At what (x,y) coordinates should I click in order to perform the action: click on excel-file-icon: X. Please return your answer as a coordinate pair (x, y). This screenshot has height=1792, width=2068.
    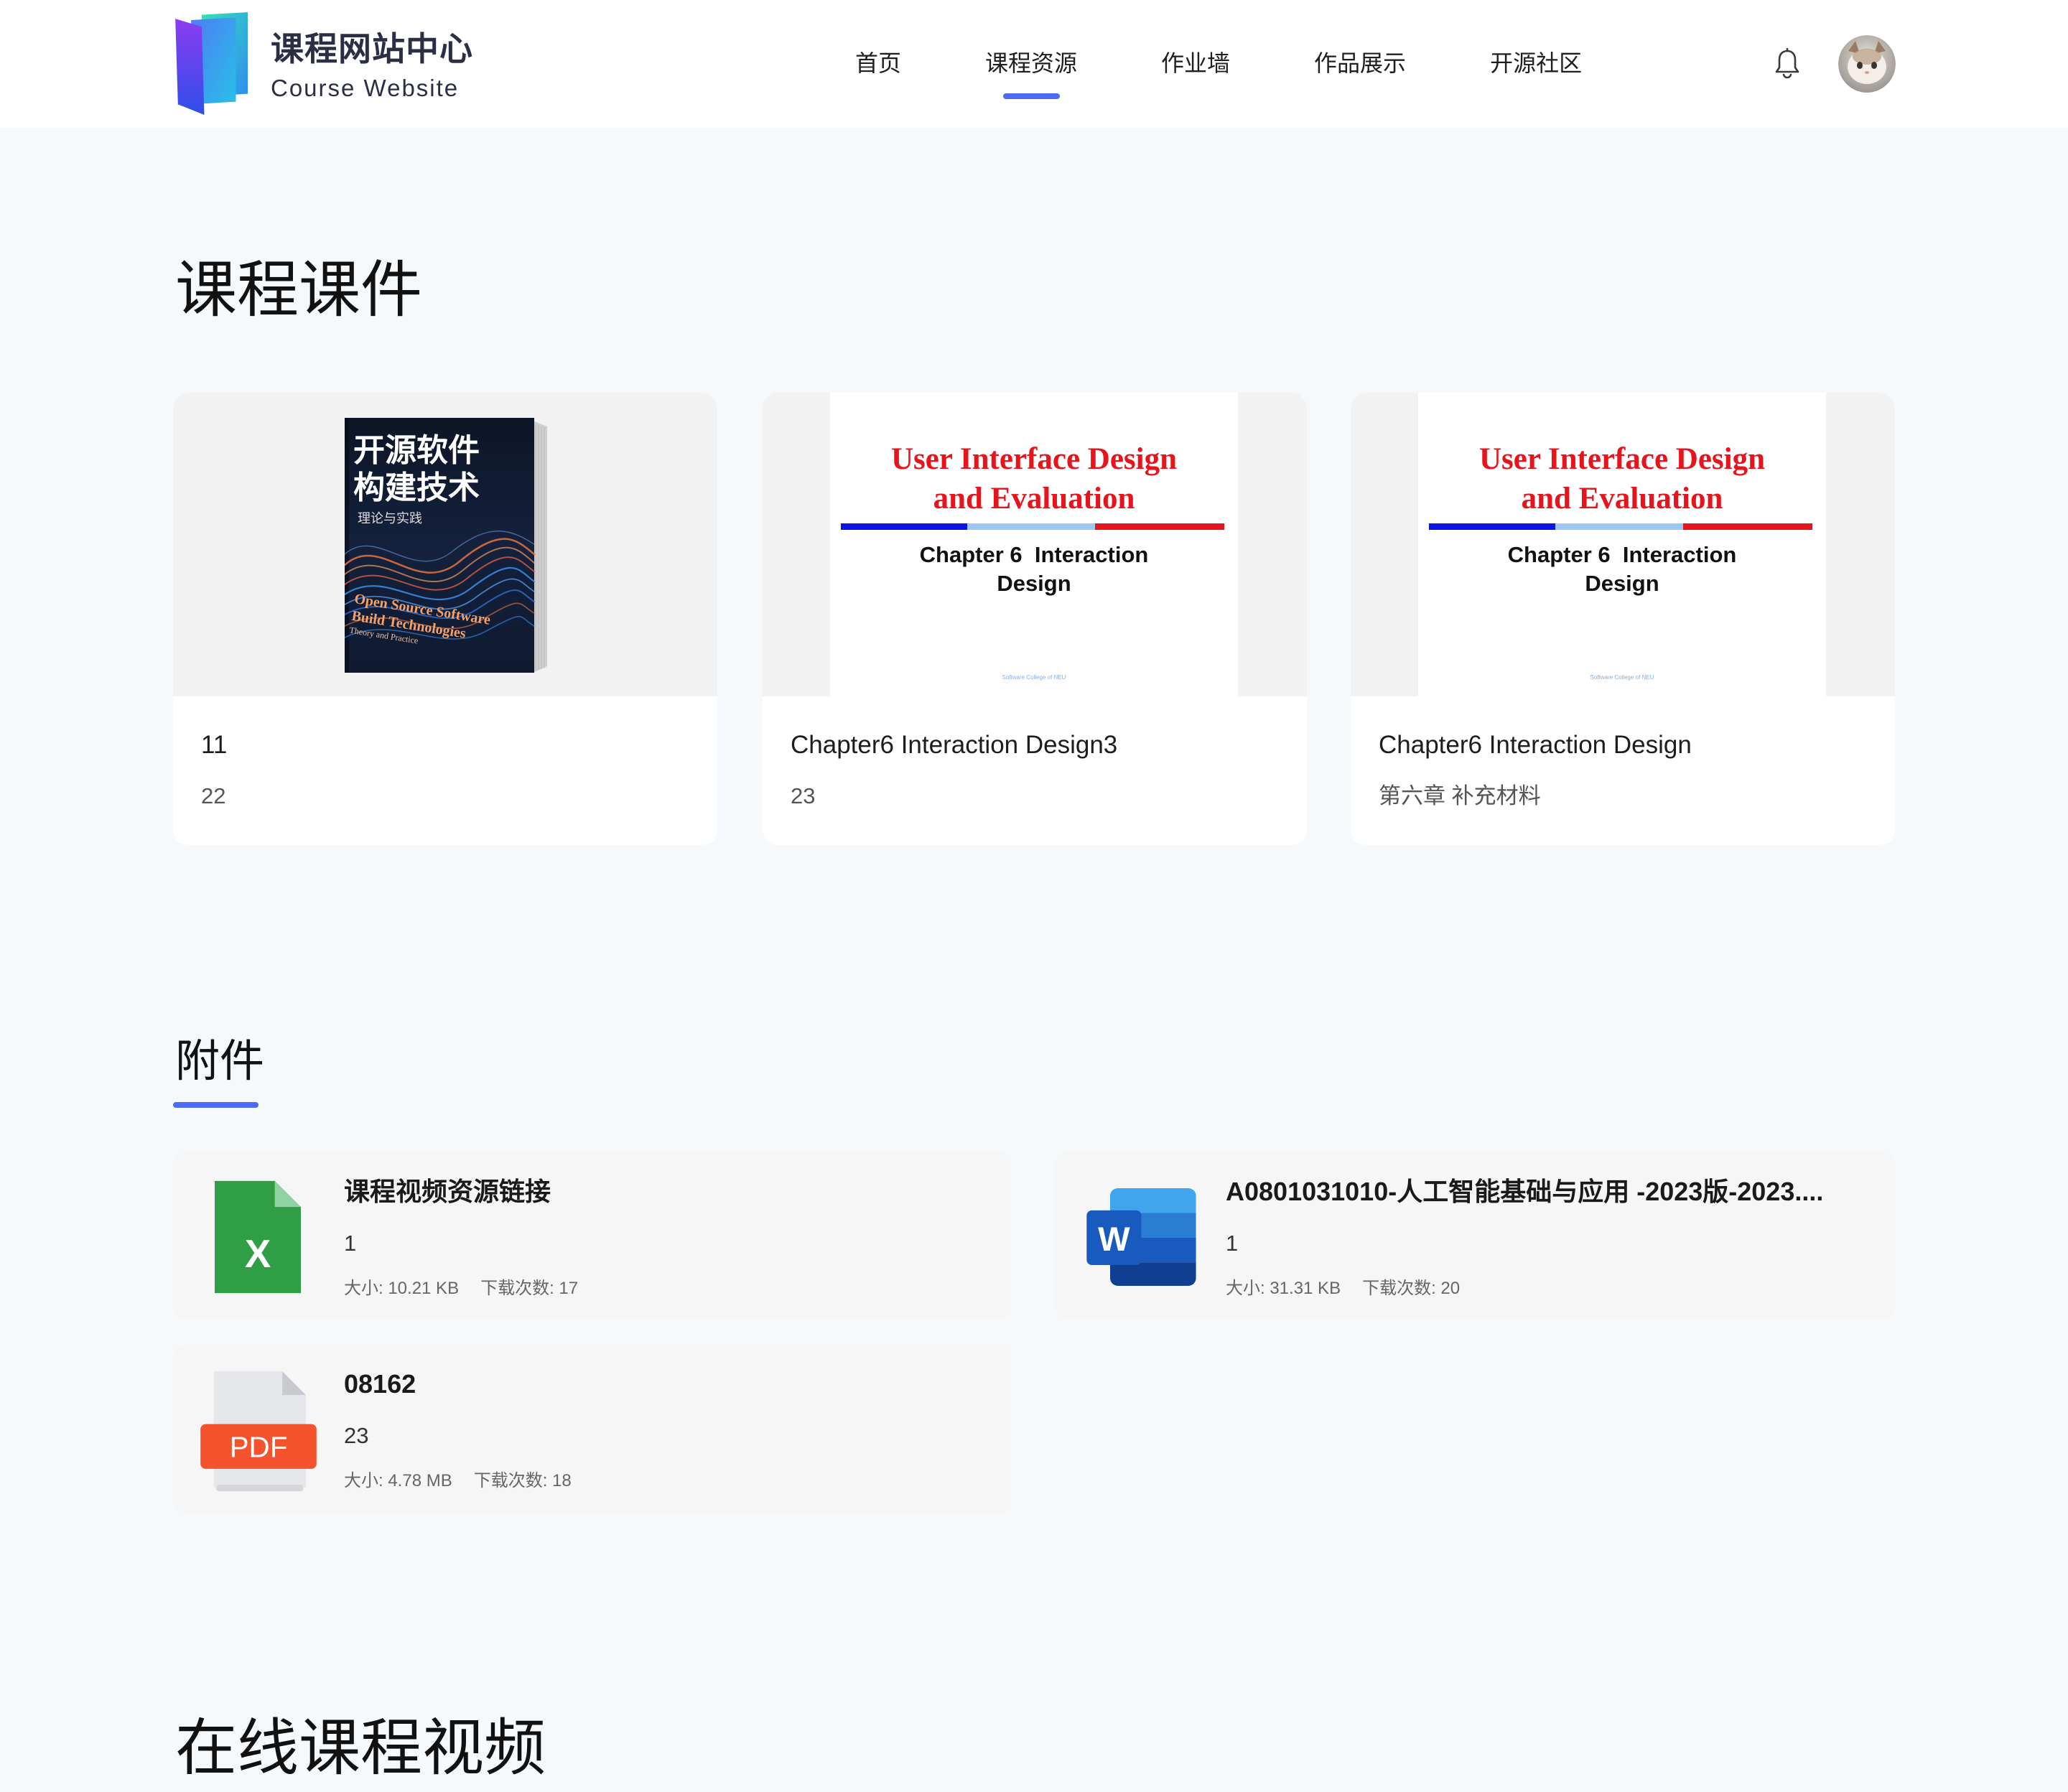
    Looking at the image, I should click on (258, 1237).